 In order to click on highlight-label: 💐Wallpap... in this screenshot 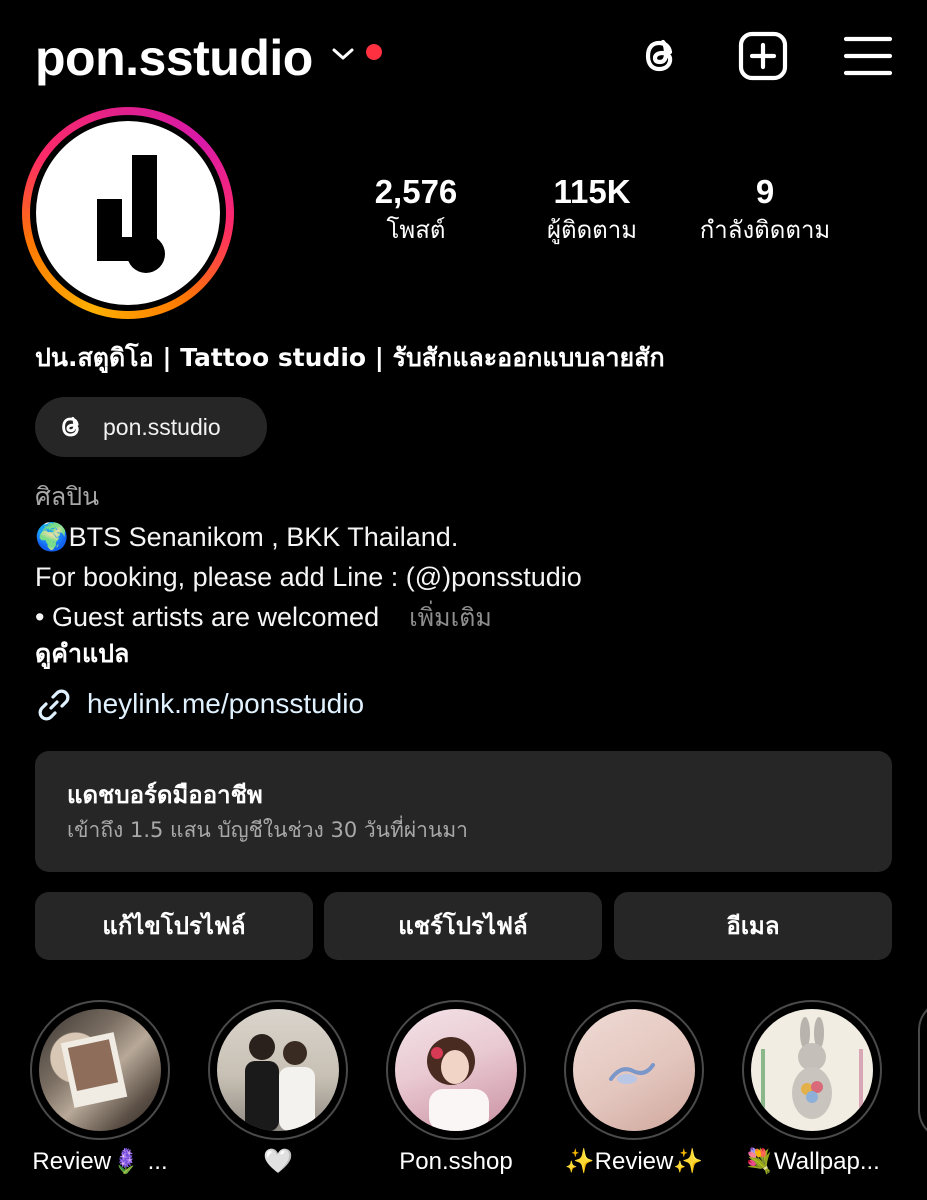, I will do `click(812, 1161)`.